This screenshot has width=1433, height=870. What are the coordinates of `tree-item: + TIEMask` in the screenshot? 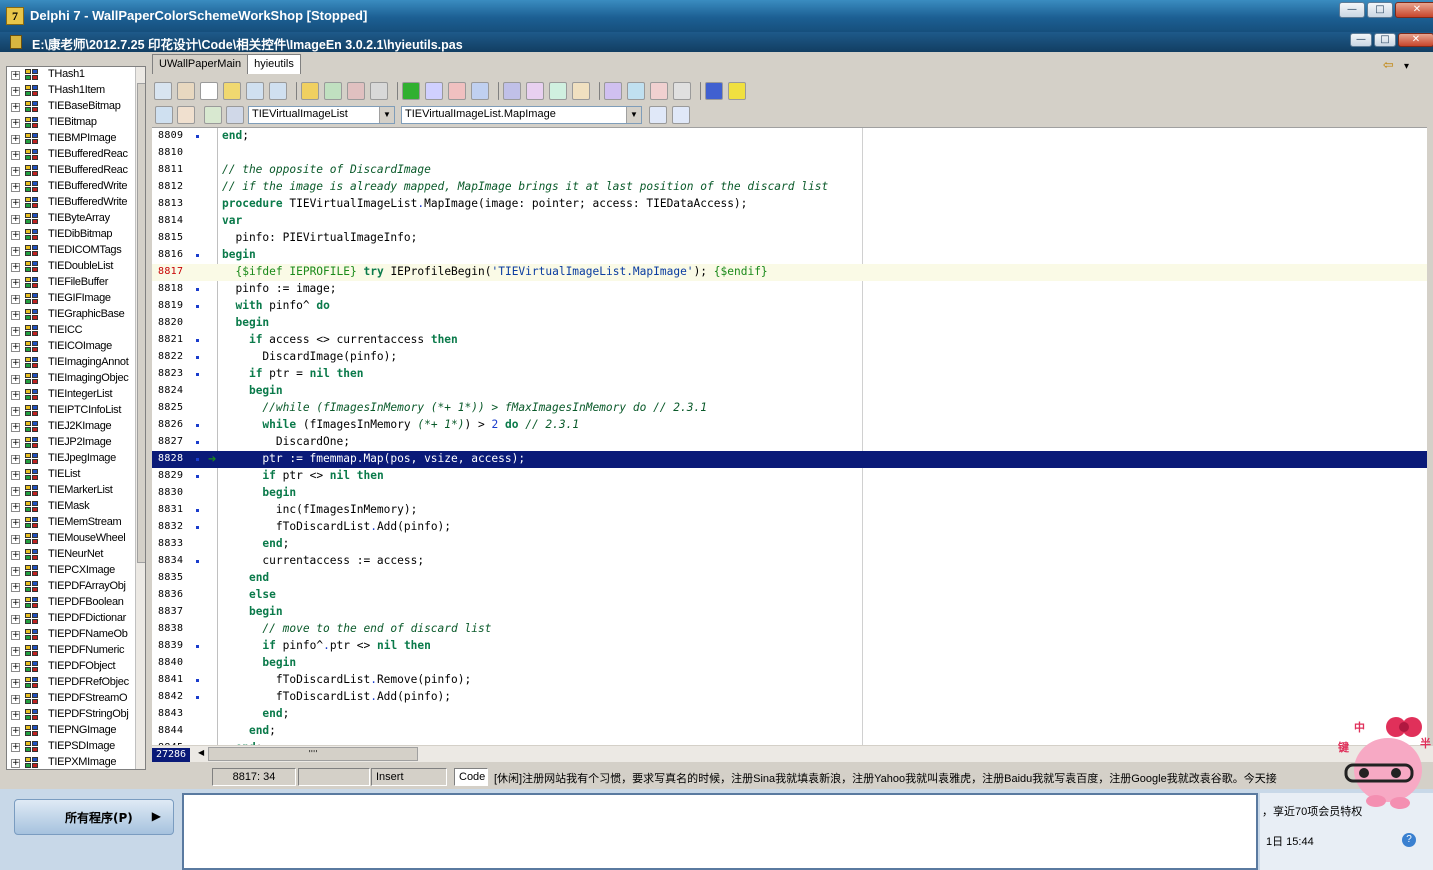 It's located at (71, 507).